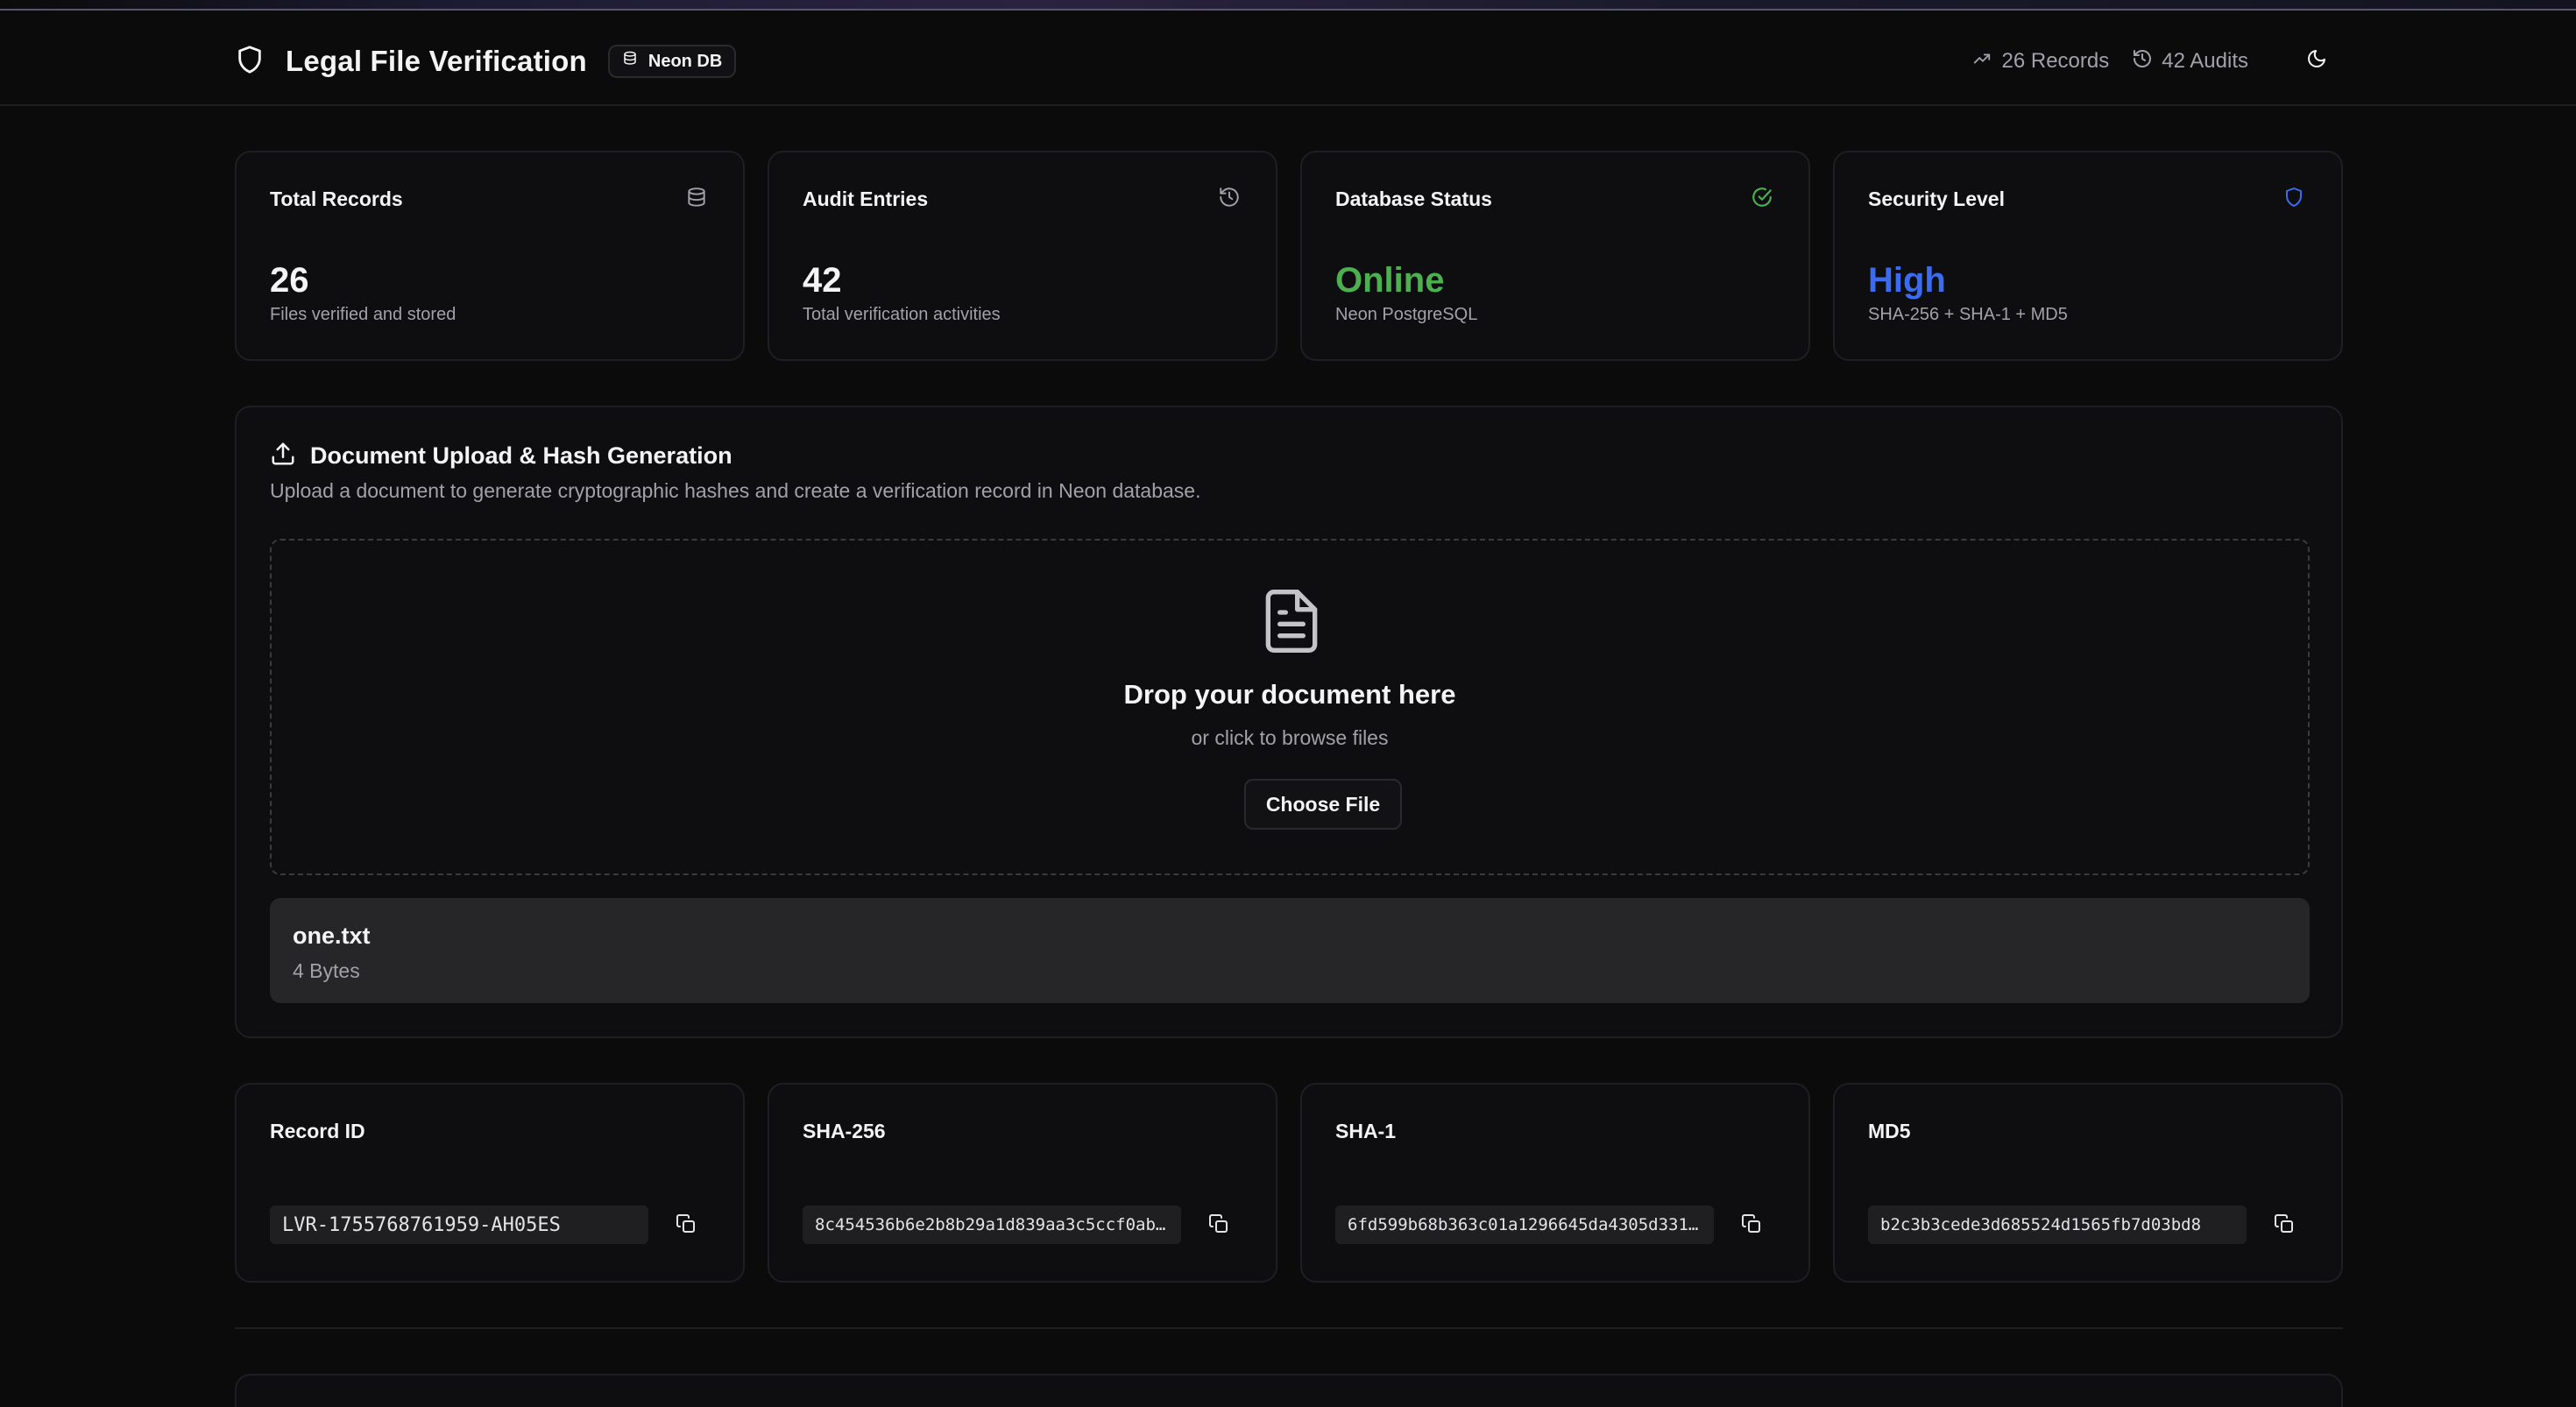 The height and width of the screenshot is (1407, 2576). I want to click on stat-label: Audit Entries, so click(866, 198).